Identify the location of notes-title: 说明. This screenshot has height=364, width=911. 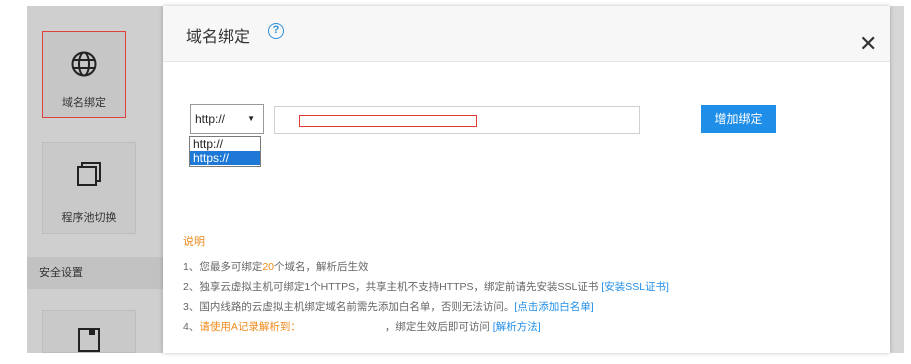
(194, 242).